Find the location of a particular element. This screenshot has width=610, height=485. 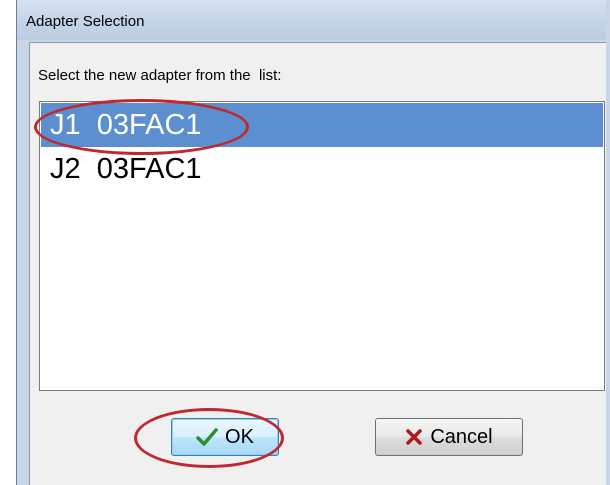

adapter-list-item: J2 03FAC1 is located at coordinates (322, 169).